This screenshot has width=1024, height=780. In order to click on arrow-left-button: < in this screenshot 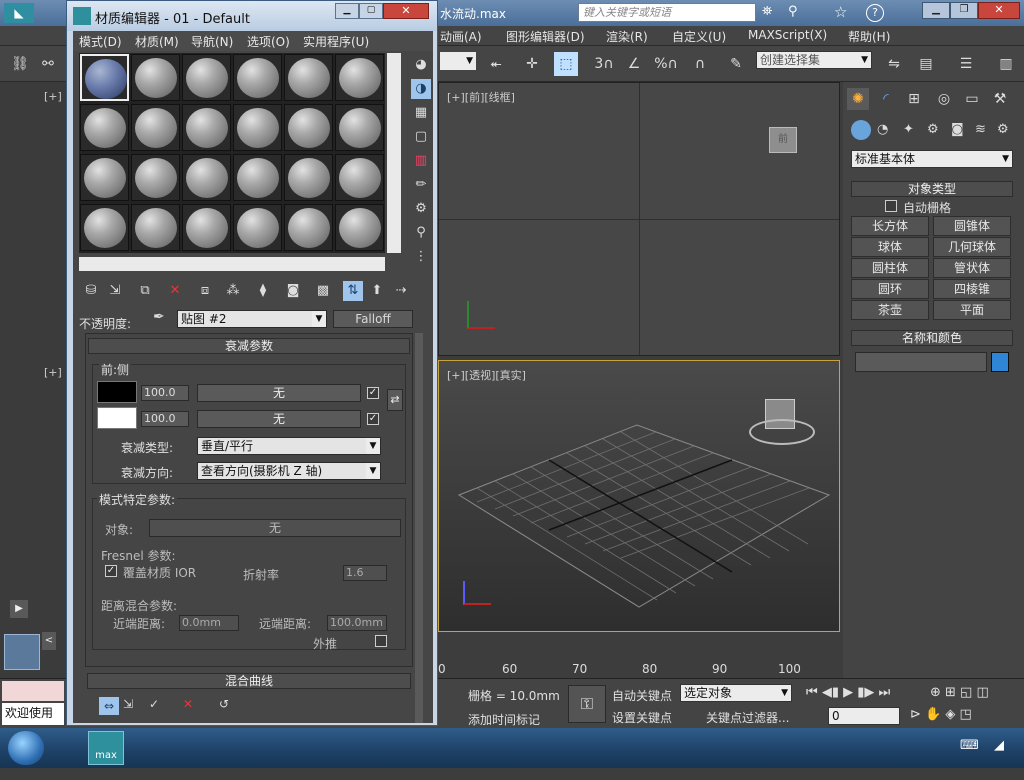, I will do `click(49, 641)`.